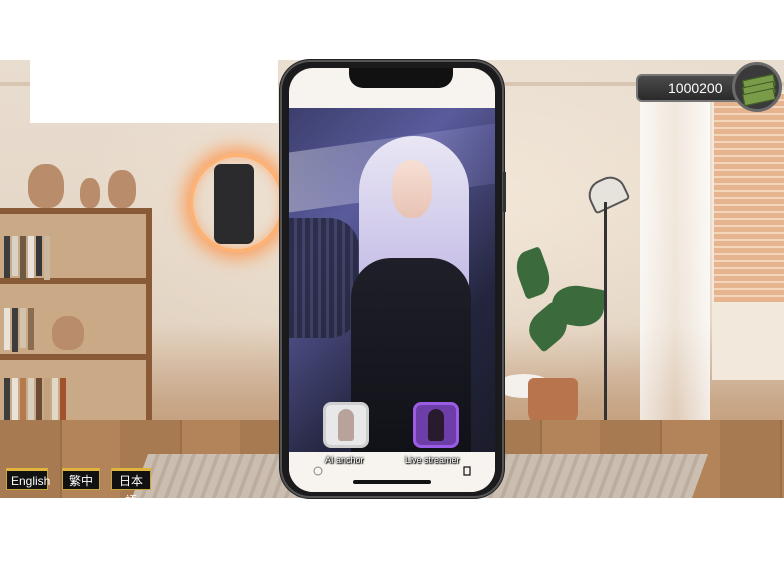  I want to click on plant-pot, so click(553, 402).